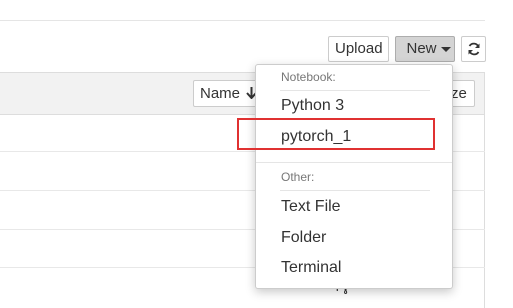 This screenshot has height=308, width=513. Describe the element at coordinates (311, 268) in the screenshot. I see `menu-item-terminal: Terminal` at that location.